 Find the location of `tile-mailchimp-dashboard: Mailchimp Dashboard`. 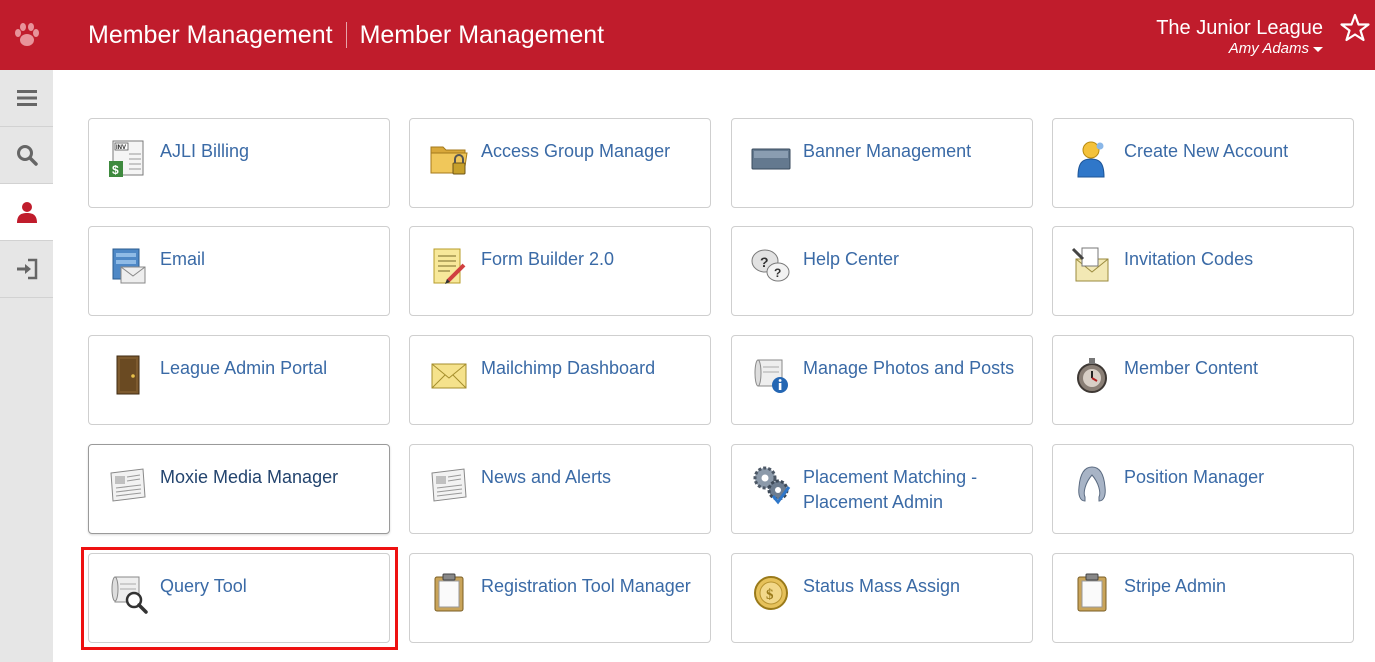

tile-mailchimp-dashboard: Mailchimp Dashboard is located at coordinates (560, 380).